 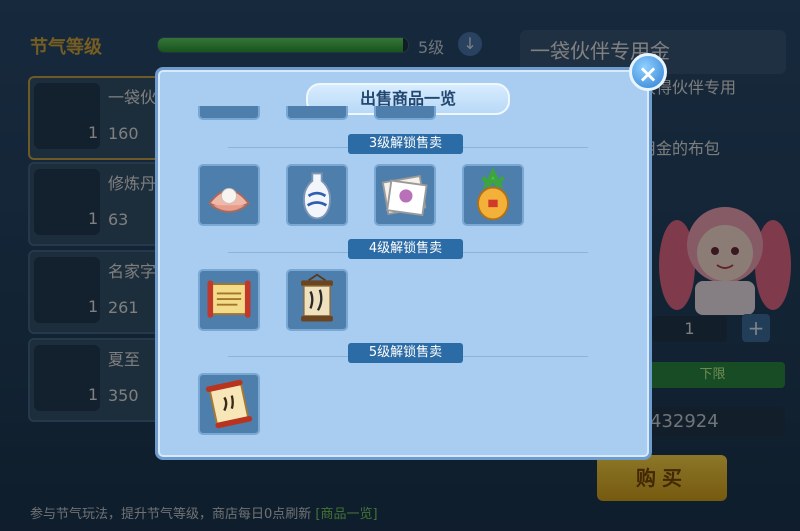 I want to click on pineapple-pouch-icon, so click(x=493, y=194).